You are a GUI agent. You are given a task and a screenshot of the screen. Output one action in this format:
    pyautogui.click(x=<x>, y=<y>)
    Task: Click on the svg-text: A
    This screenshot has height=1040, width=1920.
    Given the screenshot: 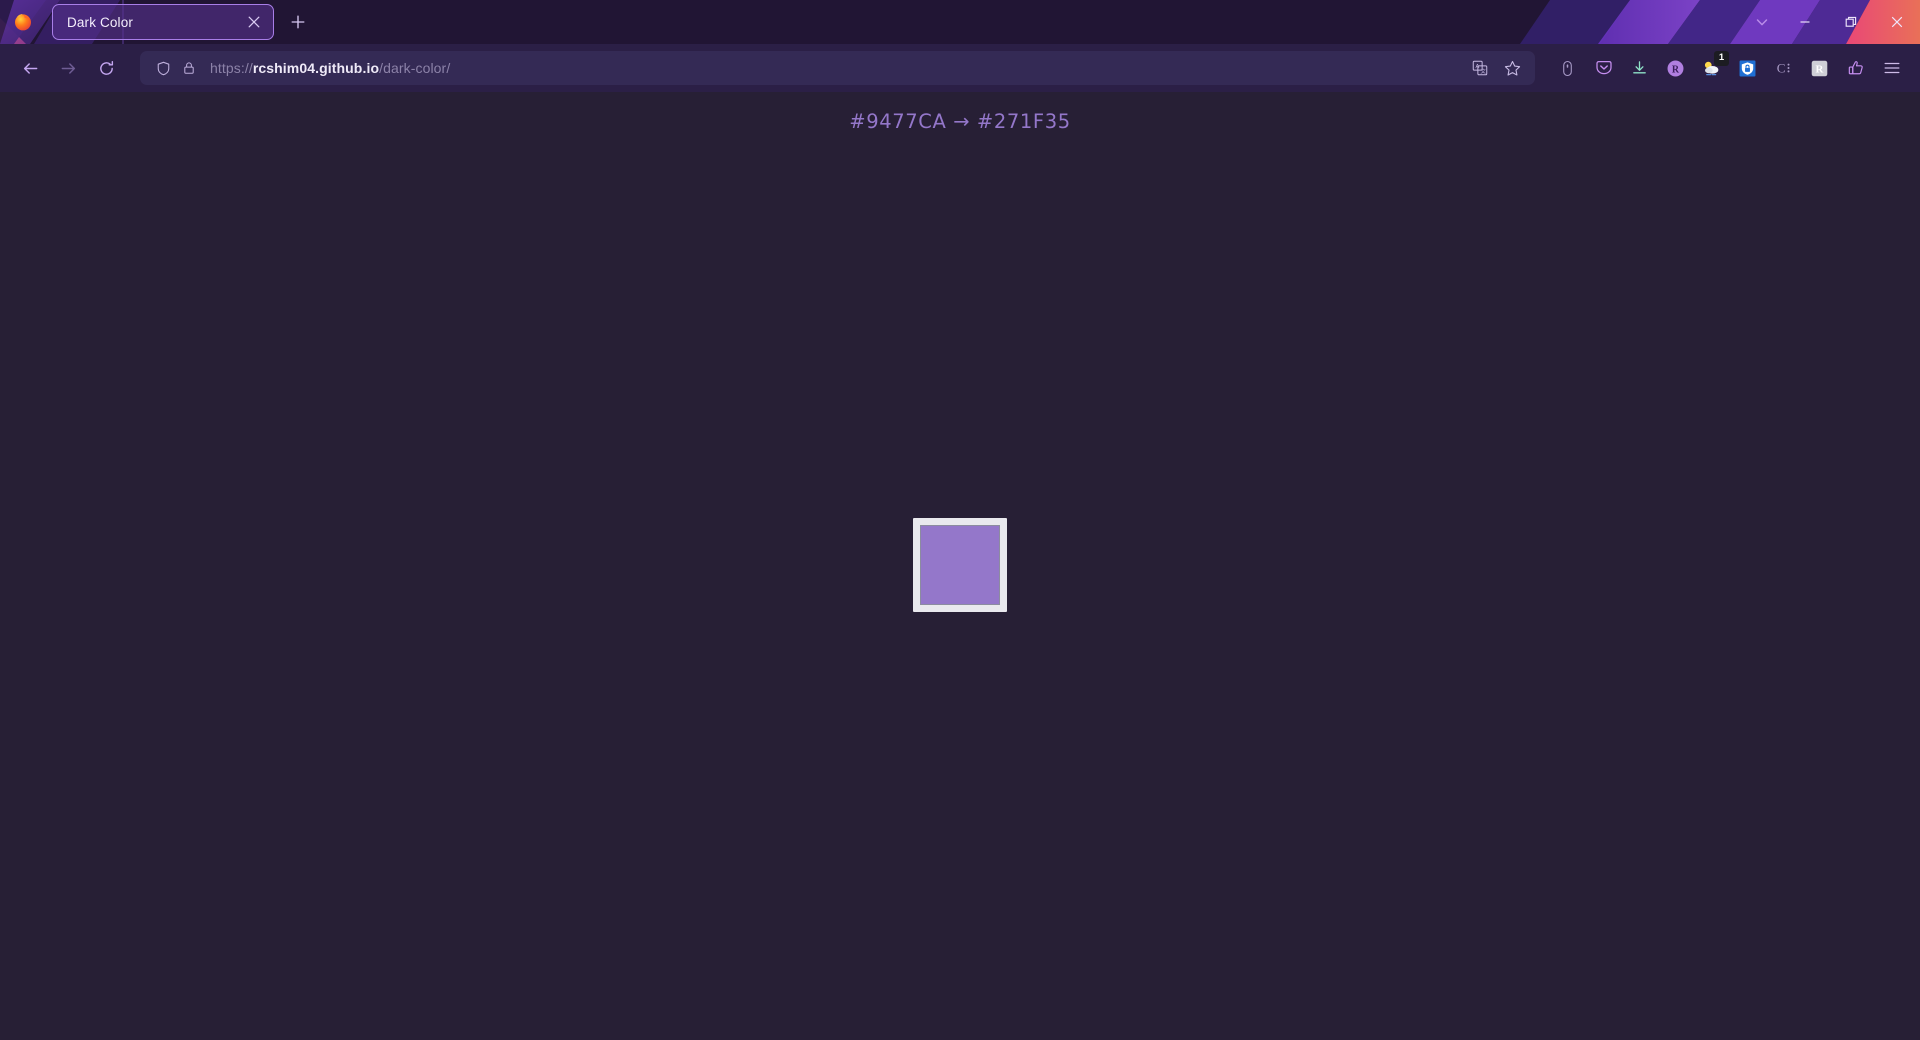 What is the action you would take?
    pyautogui.click(x=1478, y=67)
    